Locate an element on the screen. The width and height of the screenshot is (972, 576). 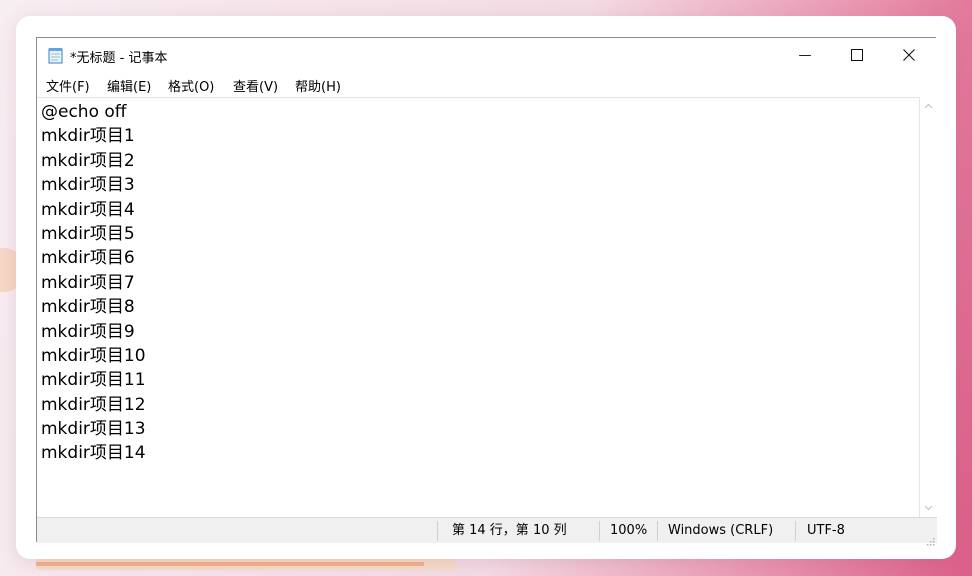
close-button is located at coordinates (909, 55).